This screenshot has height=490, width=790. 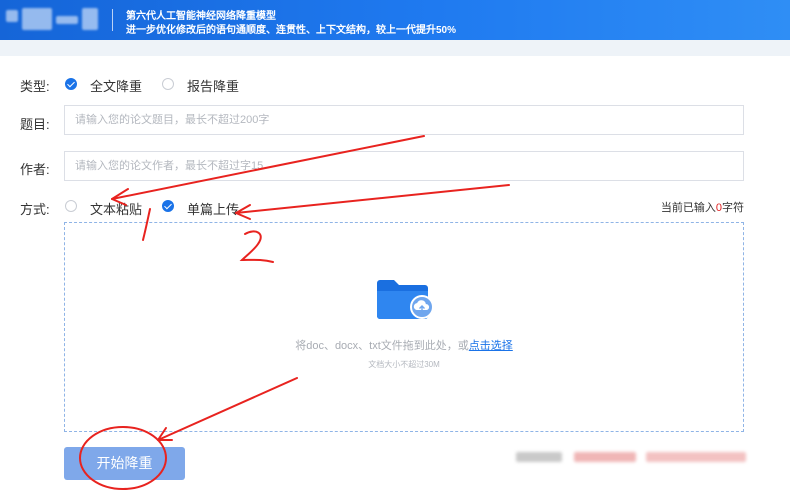 I want to click on type-label: 类型:, so click(x=35, y=86).